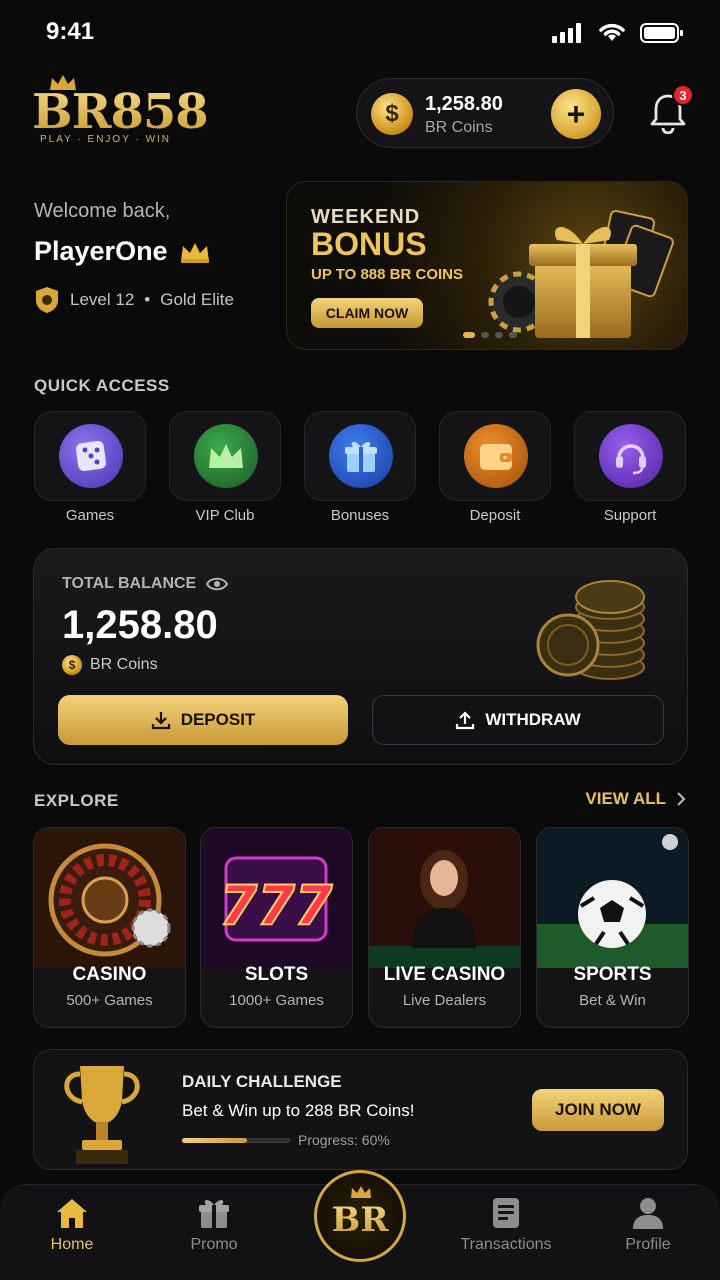  What do you see at coordinates (648, 1244) in the screenshot?
I see `nav-profile-label: Profile` at bounding box center [648, 1244].